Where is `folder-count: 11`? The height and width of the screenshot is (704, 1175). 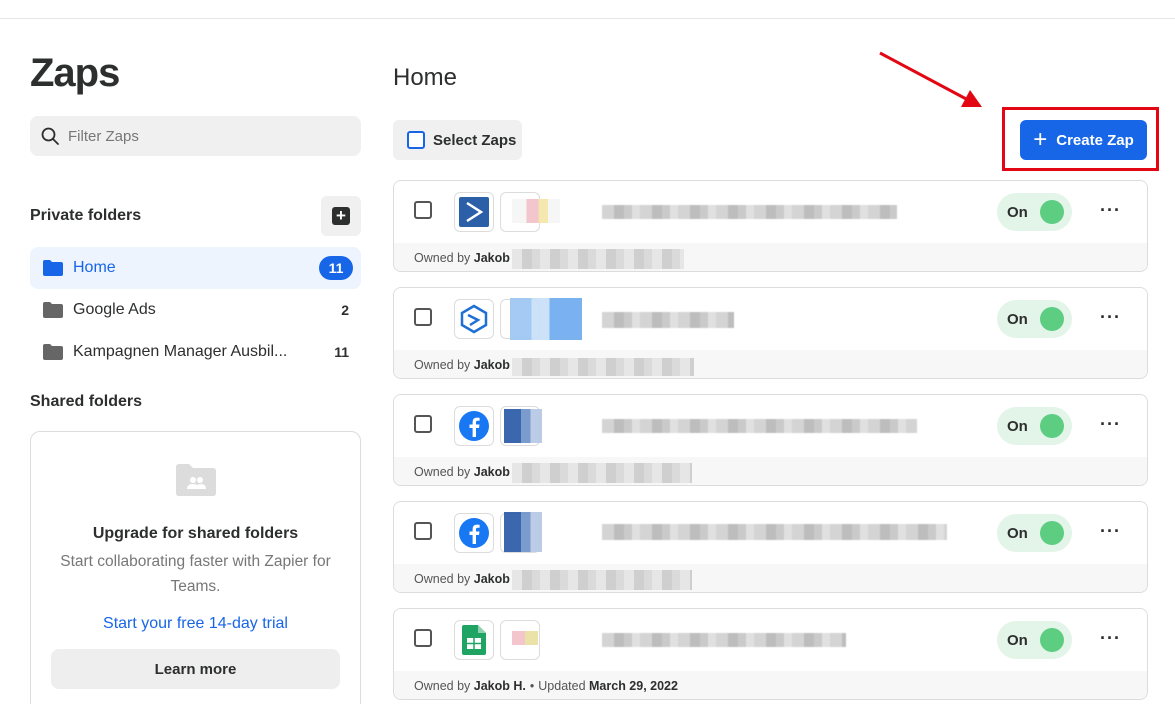 folder-count: 11 is located at coordinates (341, 352).